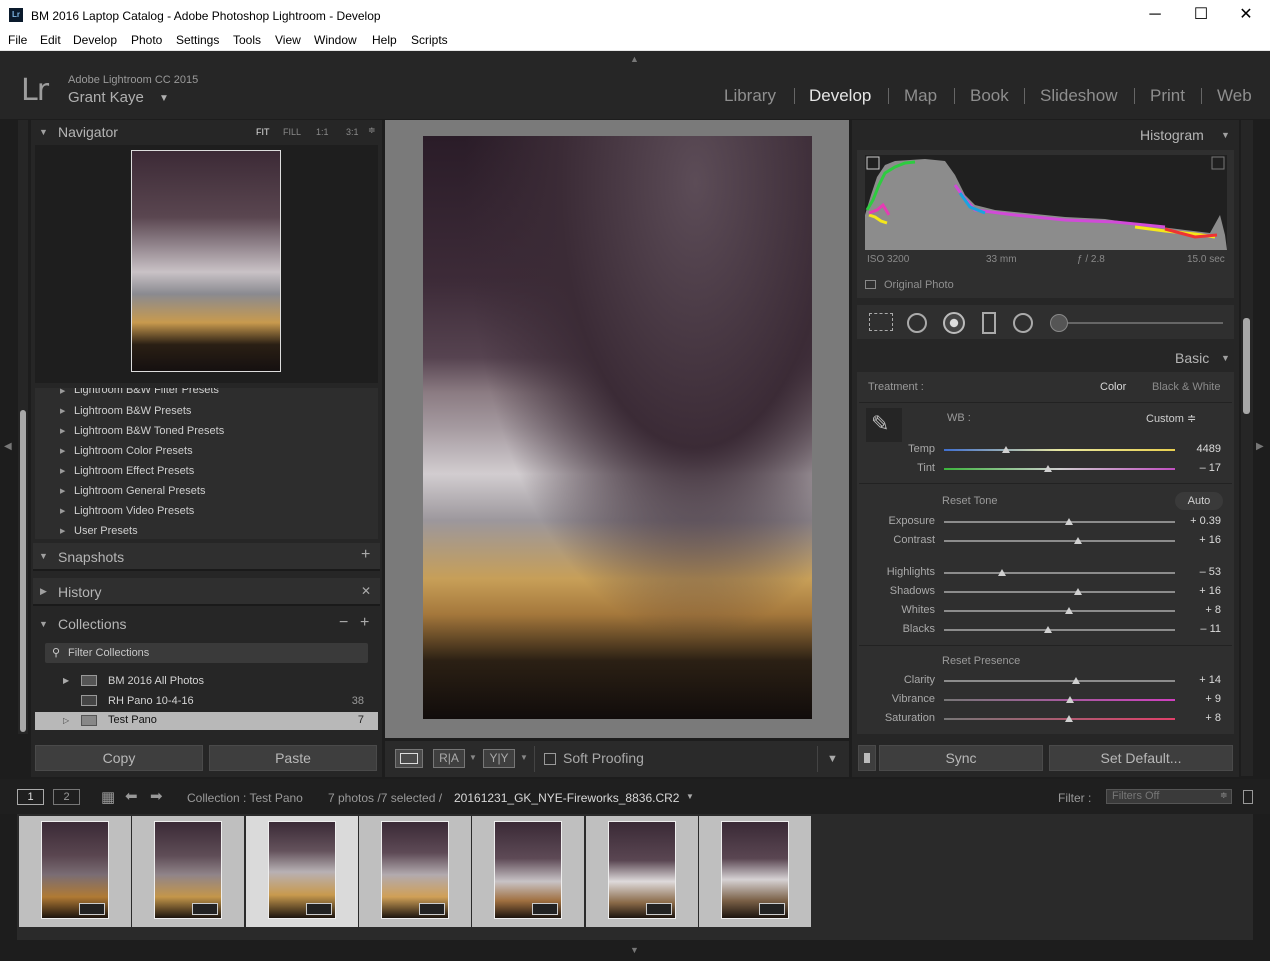 This screenshot has width=1270, height=961. What do you see at coordinates (1201, 610) in the screenshot?
I see `slider-value-whites: + 8` at bounding box center [1201, 610].